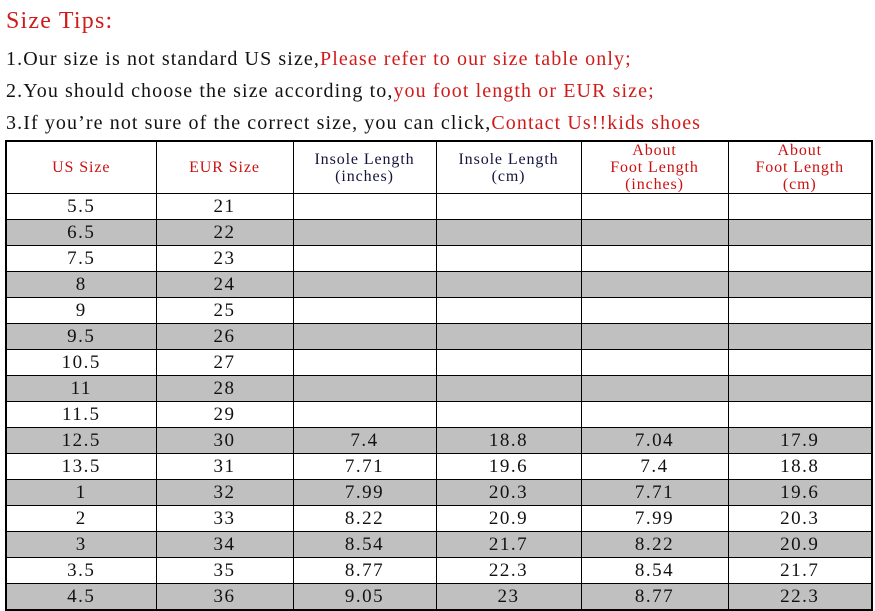  Describe the element at coordinates (81, 544) in the screenshot. I see `cell-us: 3` at that location.